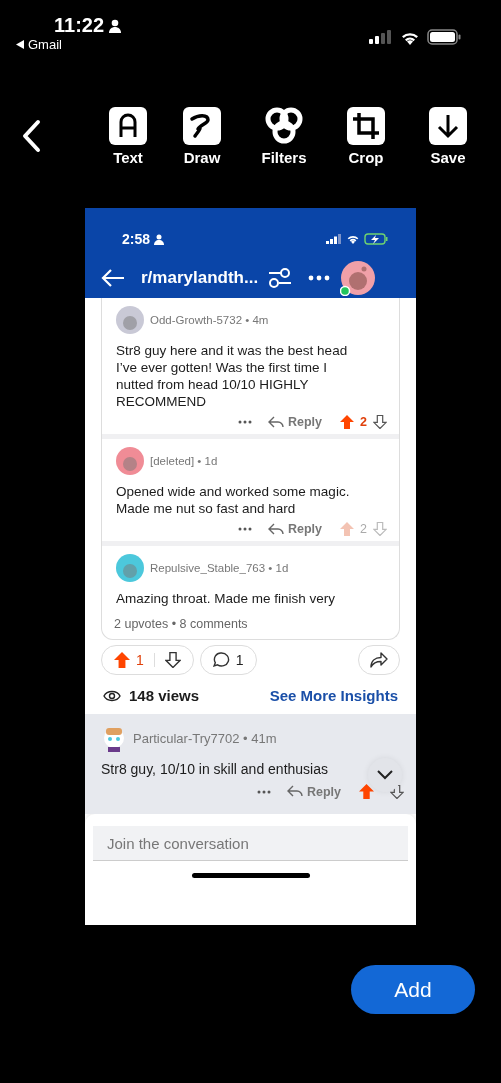  What do you see at coordinates (140, 660) in the screenshot?
I see `upvote-count: 1` at bounding box center [140, 660].